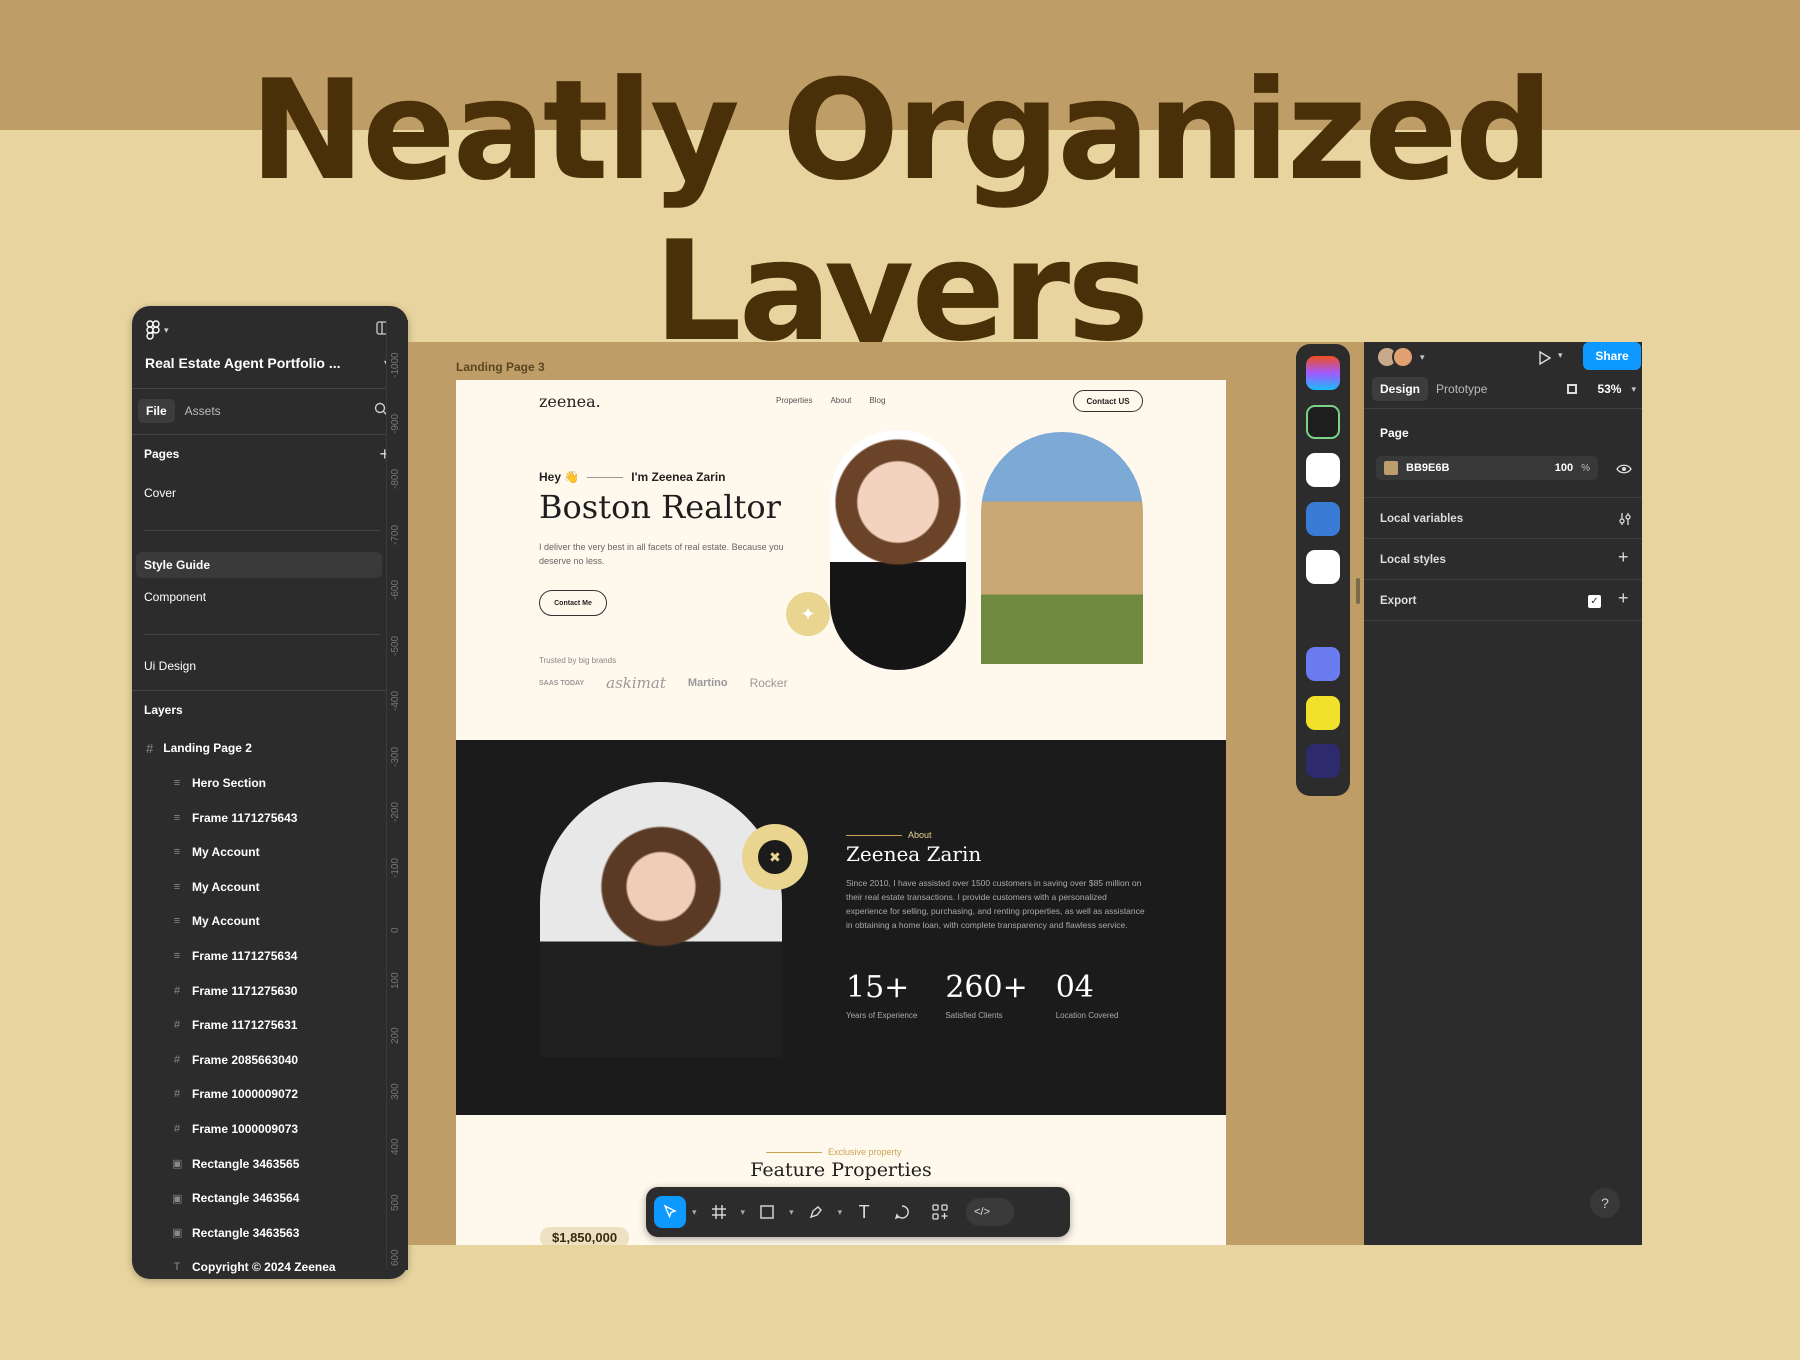 The image size is (1800, 1360). I want to click on panel-resize-handle, so click(1358, 591).